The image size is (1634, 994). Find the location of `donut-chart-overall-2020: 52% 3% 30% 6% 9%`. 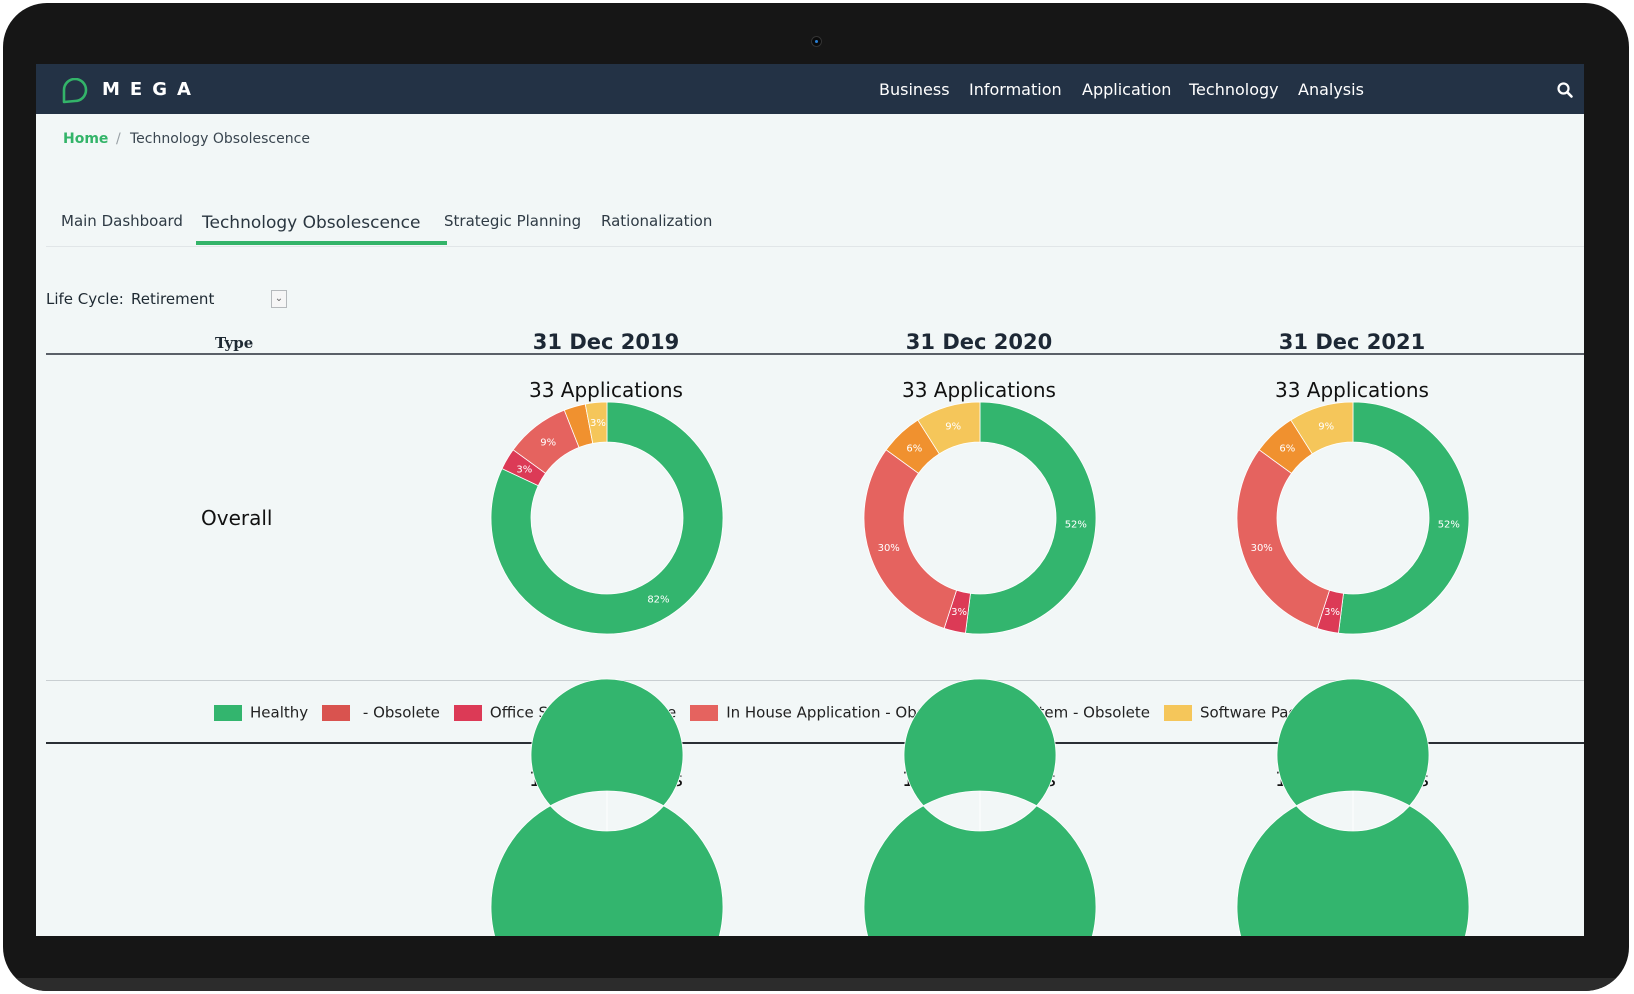

donut-chart-overall-2020: 52% 3% 30% 6% 9% is located at coordinates (980, 518).